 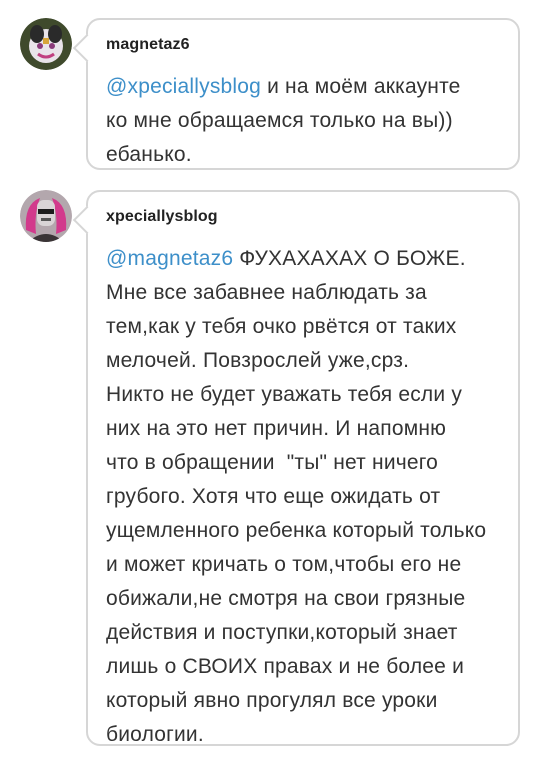 What do you see at coordinates (272, 700) in the screenshot?
I see `comment-text-line: который явно прогулял все уроки` at bounding box center [272, 700].